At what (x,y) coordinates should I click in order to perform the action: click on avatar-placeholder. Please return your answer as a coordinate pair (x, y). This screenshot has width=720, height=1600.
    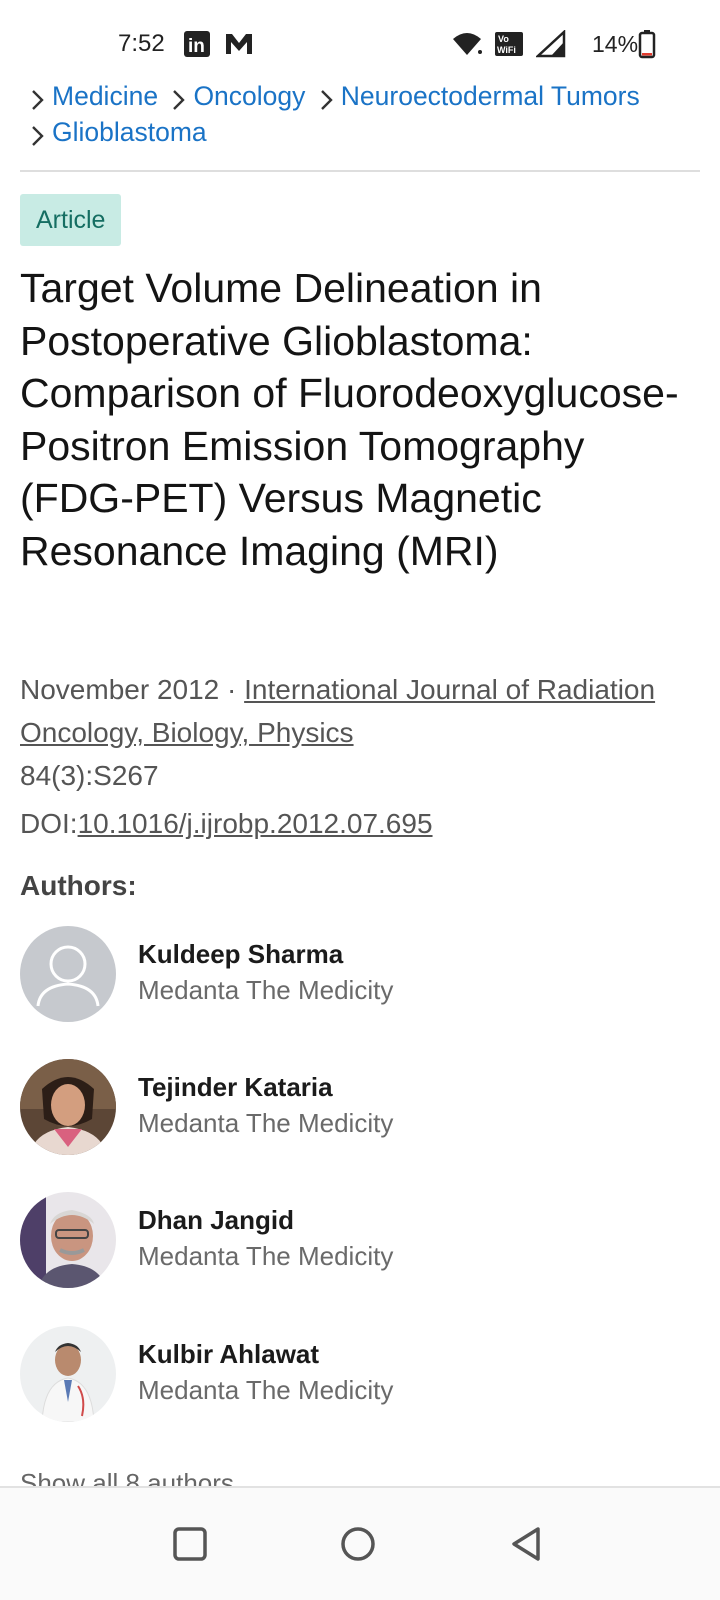
    Looking at the image, I should click on (68, 974).